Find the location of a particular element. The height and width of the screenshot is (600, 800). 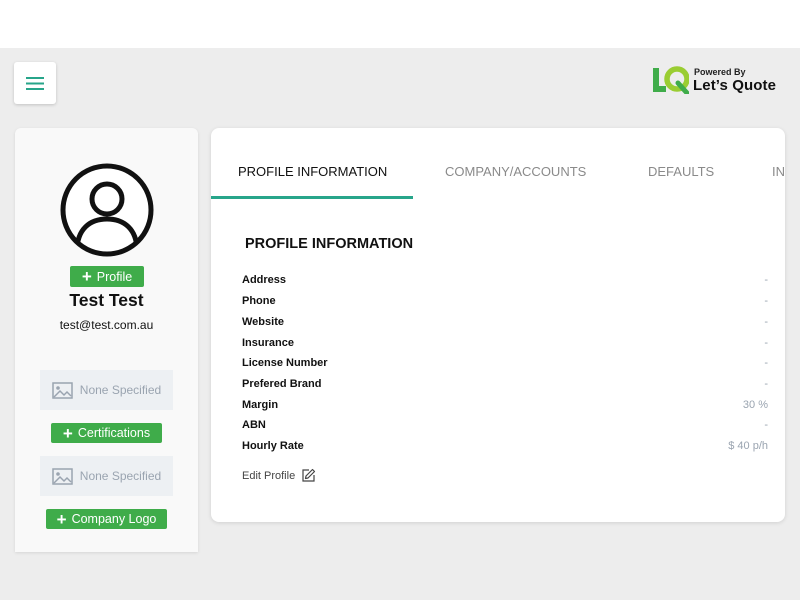

edit-profile-link: Edit Profile is located at coordinates (279, 475).